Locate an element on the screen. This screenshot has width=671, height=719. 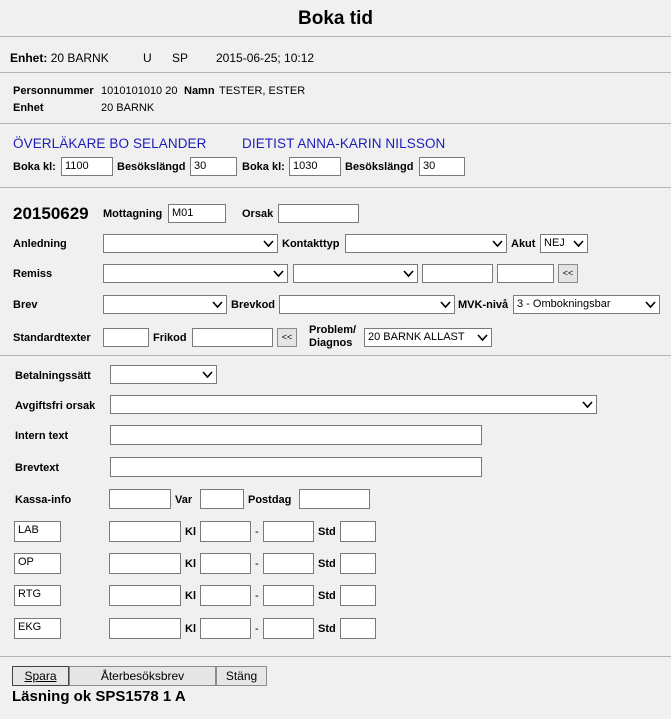
provider-2-langd-label: Besökslängd is located at coordinates (379, 167).